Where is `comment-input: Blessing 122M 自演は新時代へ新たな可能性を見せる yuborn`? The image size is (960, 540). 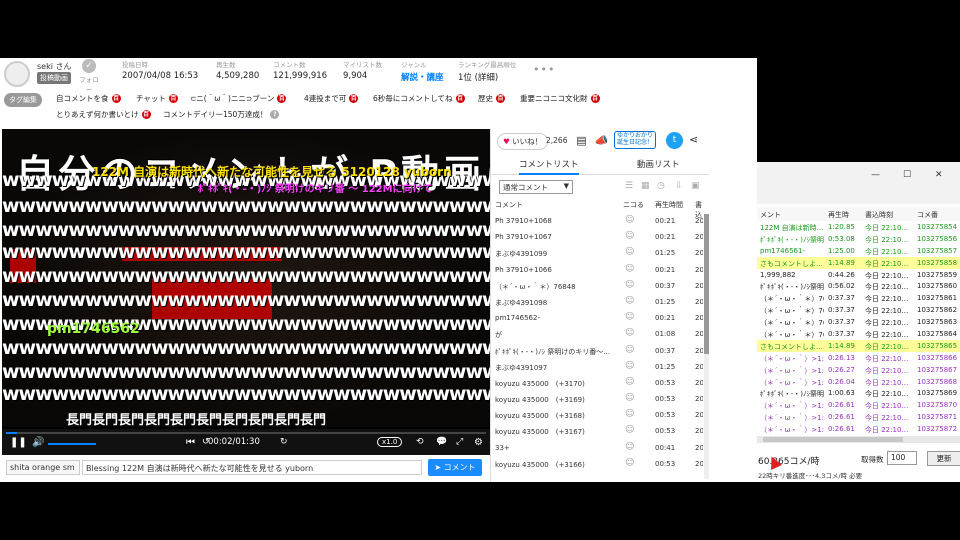 comment-input: Blessing 122M 自演は新時代へ新たな可能性を見せる yuborn is located at coordinates (252, 467).